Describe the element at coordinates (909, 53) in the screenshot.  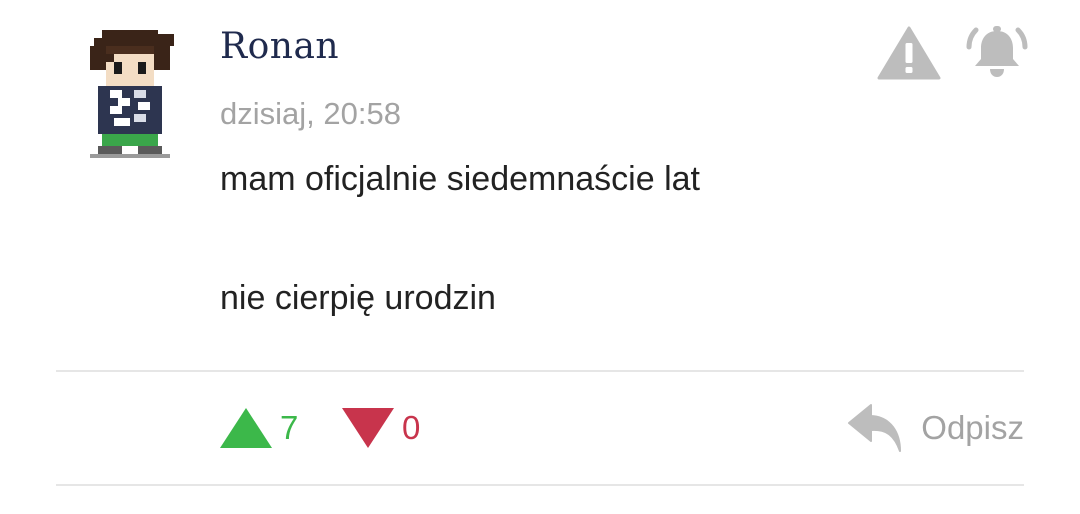
I see `warning-triangle-icon` at that location.